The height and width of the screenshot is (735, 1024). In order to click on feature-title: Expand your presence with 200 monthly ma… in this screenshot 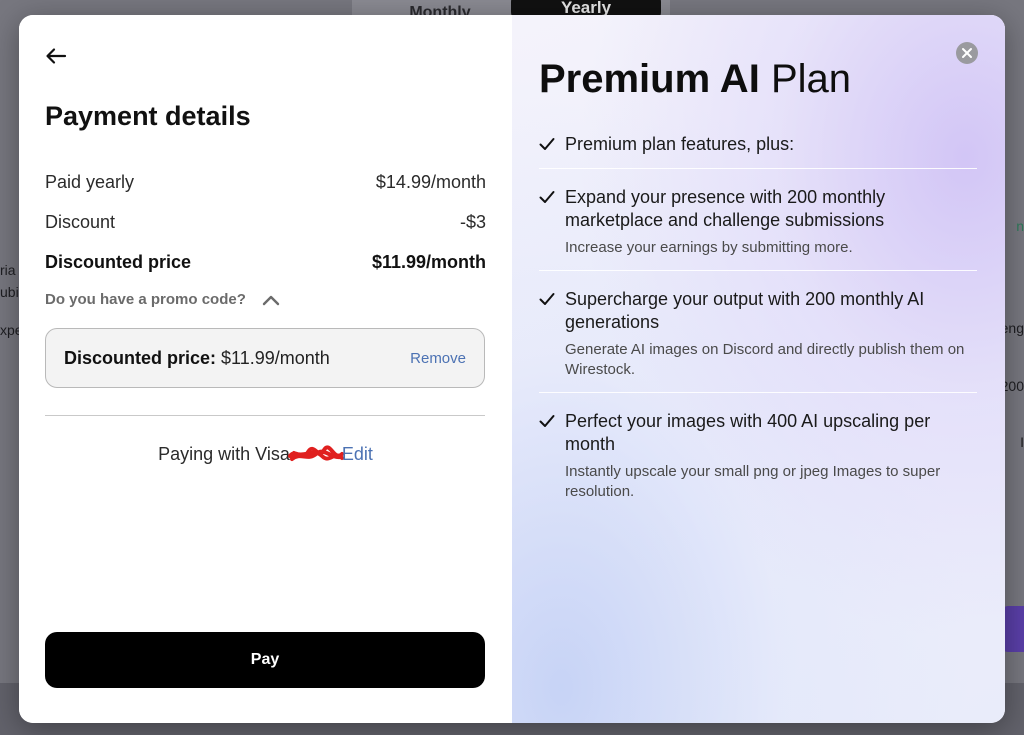, I will do `click(725, 208)`.